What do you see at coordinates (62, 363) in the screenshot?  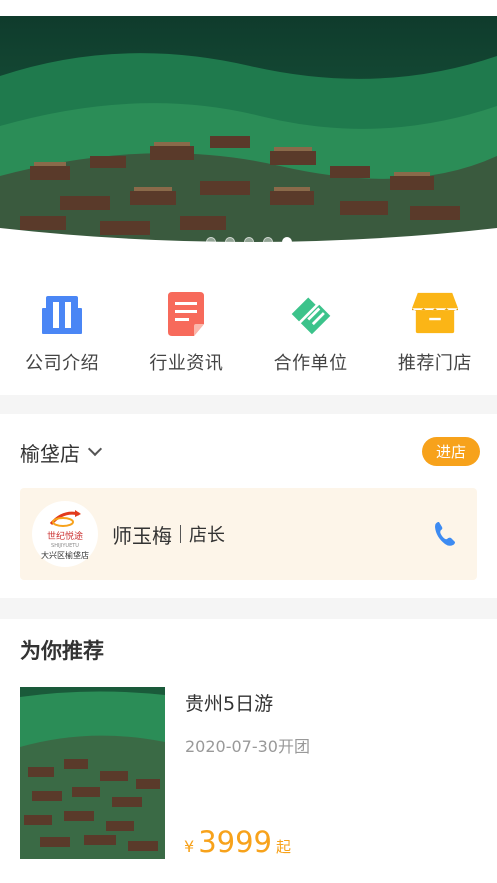 I see `menu-label: 公司介绍` at bounding box center [62, 363].